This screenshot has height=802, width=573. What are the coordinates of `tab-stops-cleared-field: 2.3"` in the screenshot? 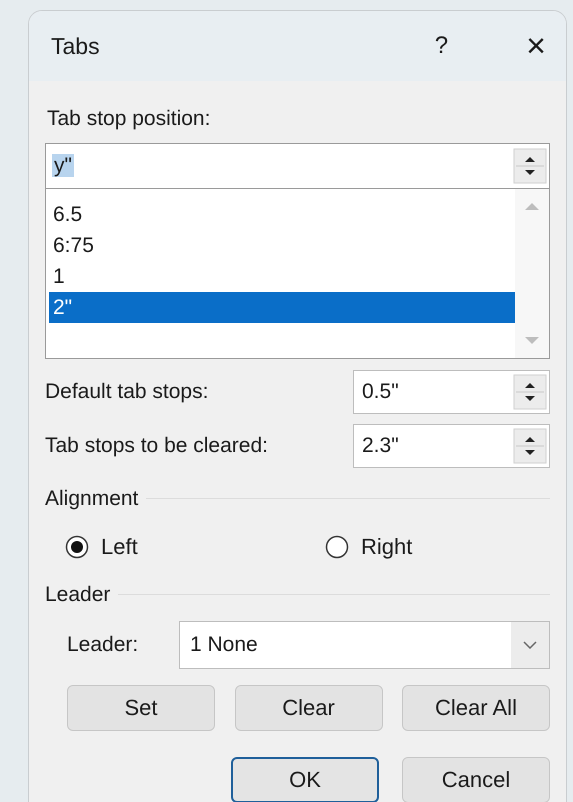 It's located at (451, 446).